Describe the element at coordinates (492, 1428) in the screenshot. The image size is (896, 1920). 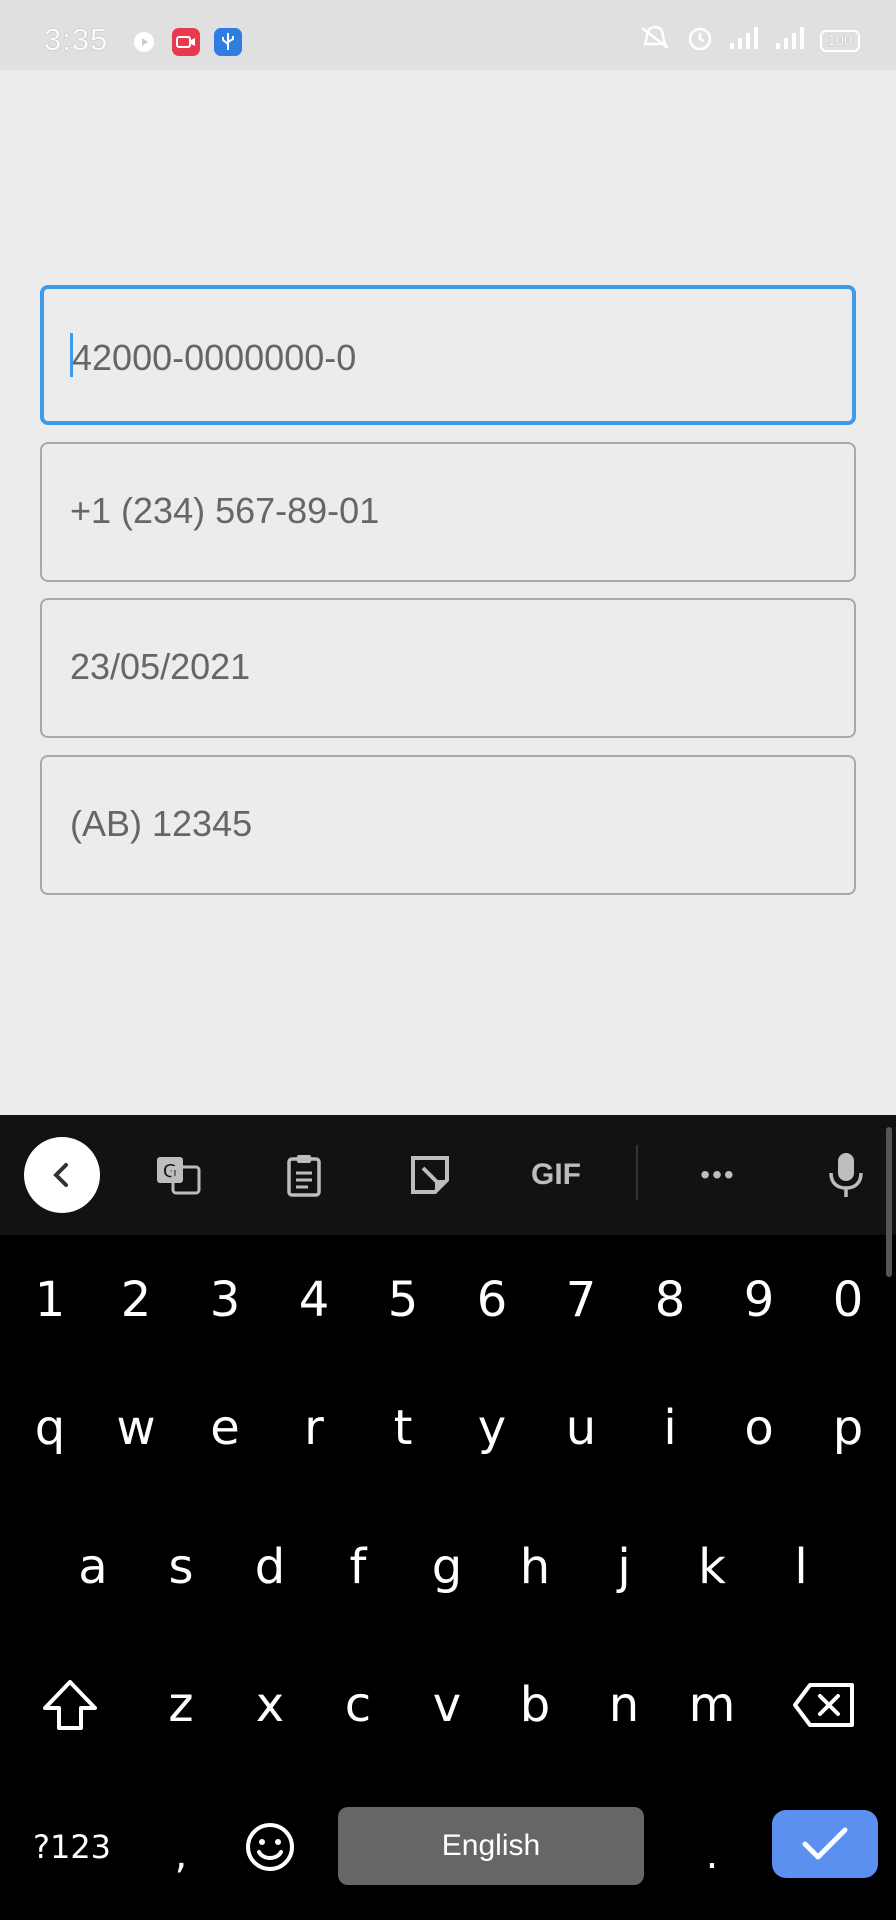
I see `key-y: y` at that location.